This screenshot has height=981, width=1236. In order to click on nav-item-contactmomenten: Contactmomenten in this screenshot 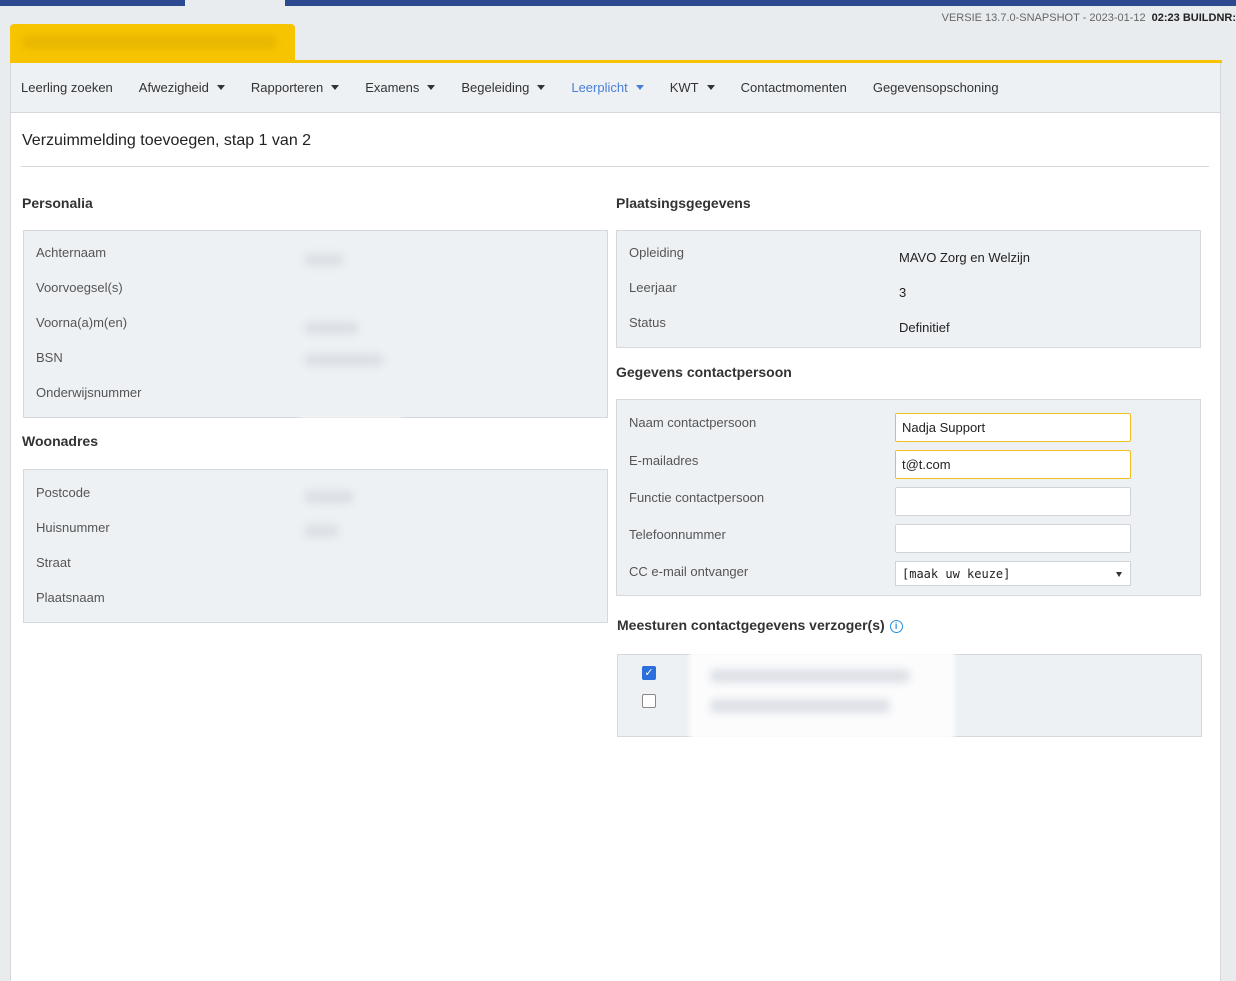, I will do `click(794, 87)`.